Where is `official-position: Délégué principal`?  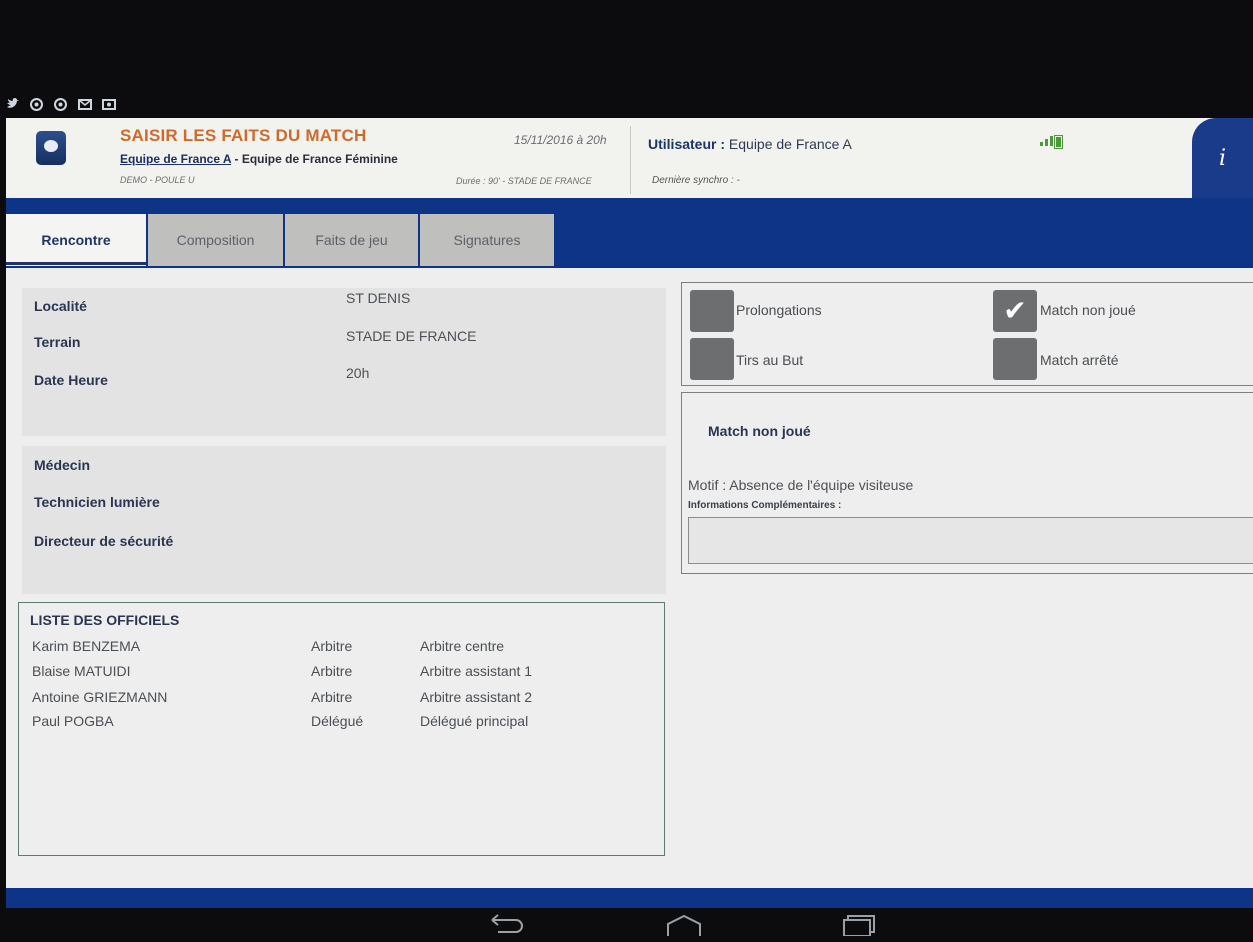
official-position: Délégué principal is located at coordinates (474, 721).